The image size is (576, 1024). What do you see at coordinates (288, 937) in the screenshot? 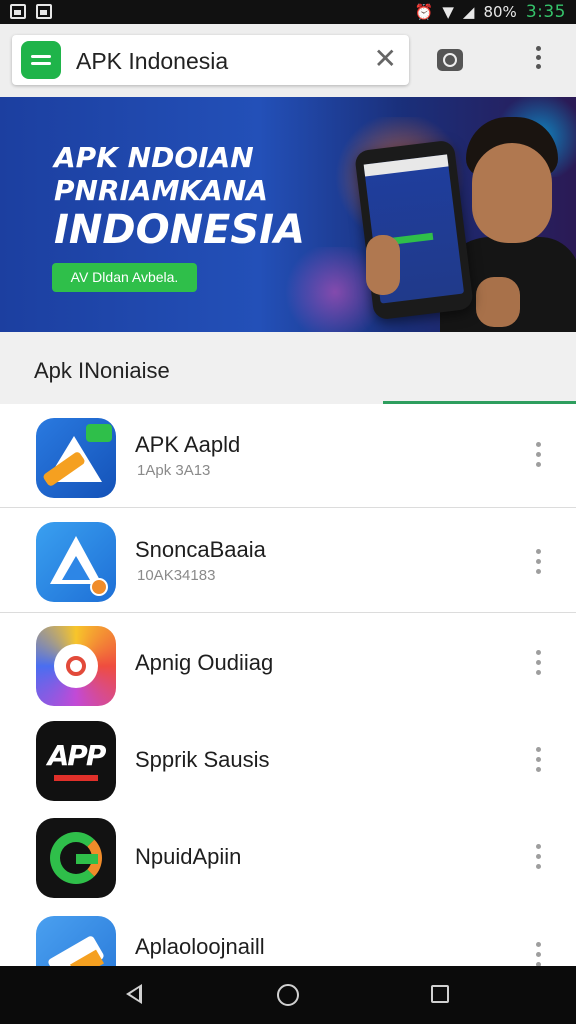
I see `list-item: Aplaoloojnaill` at bounding box center [288, 937].